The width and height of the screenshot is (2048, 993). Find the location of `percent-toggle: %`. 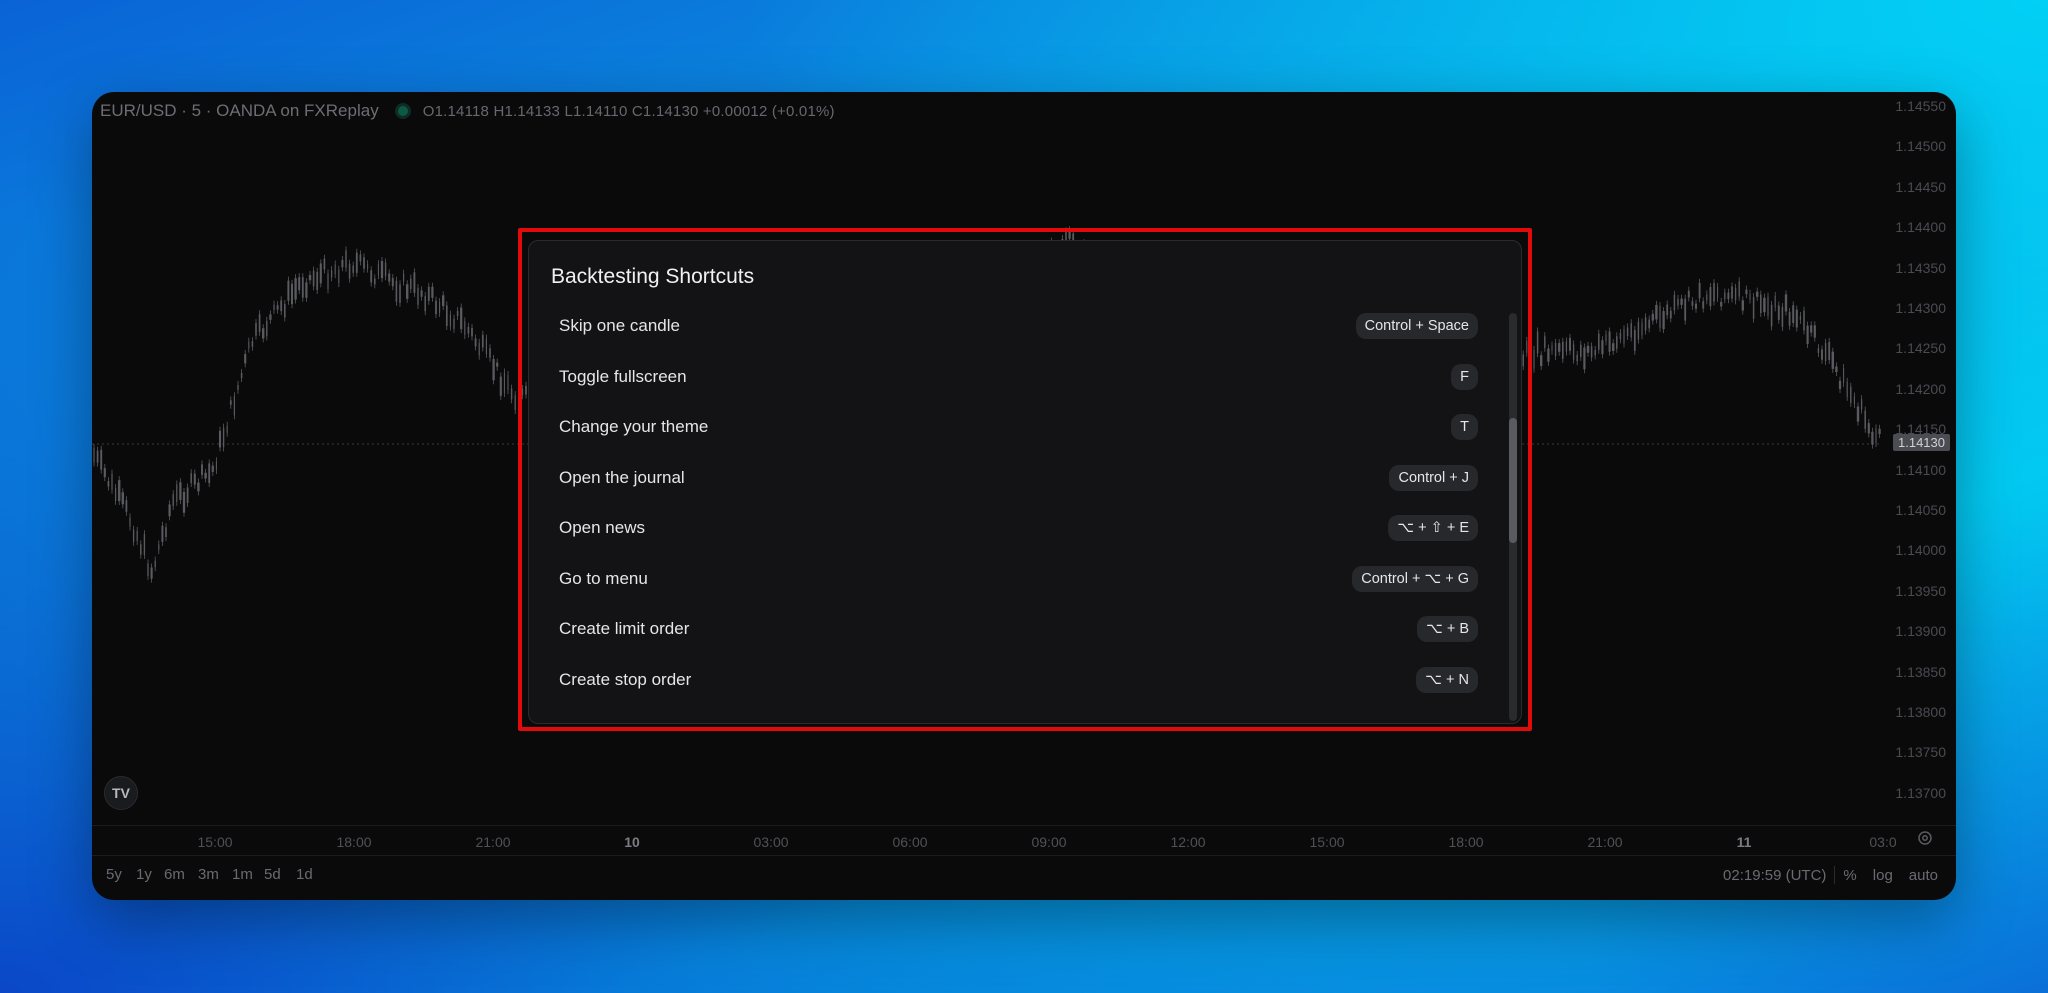

percent-toggle: % is located at coordinates (1849, 875).